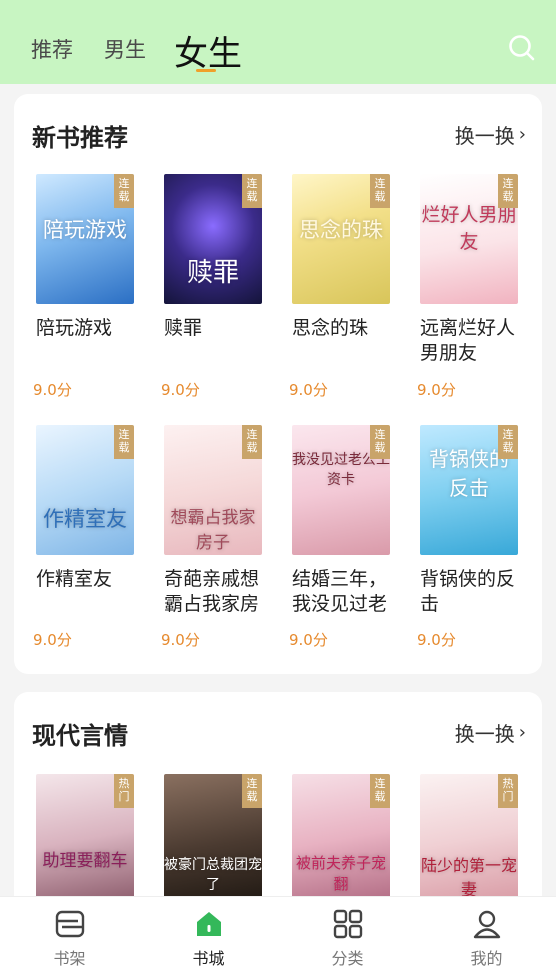 Image resolution: width=556 pixels, height=970 pixels. I want to click on book-cover: 思念的珠 连载, so click(341, 239).